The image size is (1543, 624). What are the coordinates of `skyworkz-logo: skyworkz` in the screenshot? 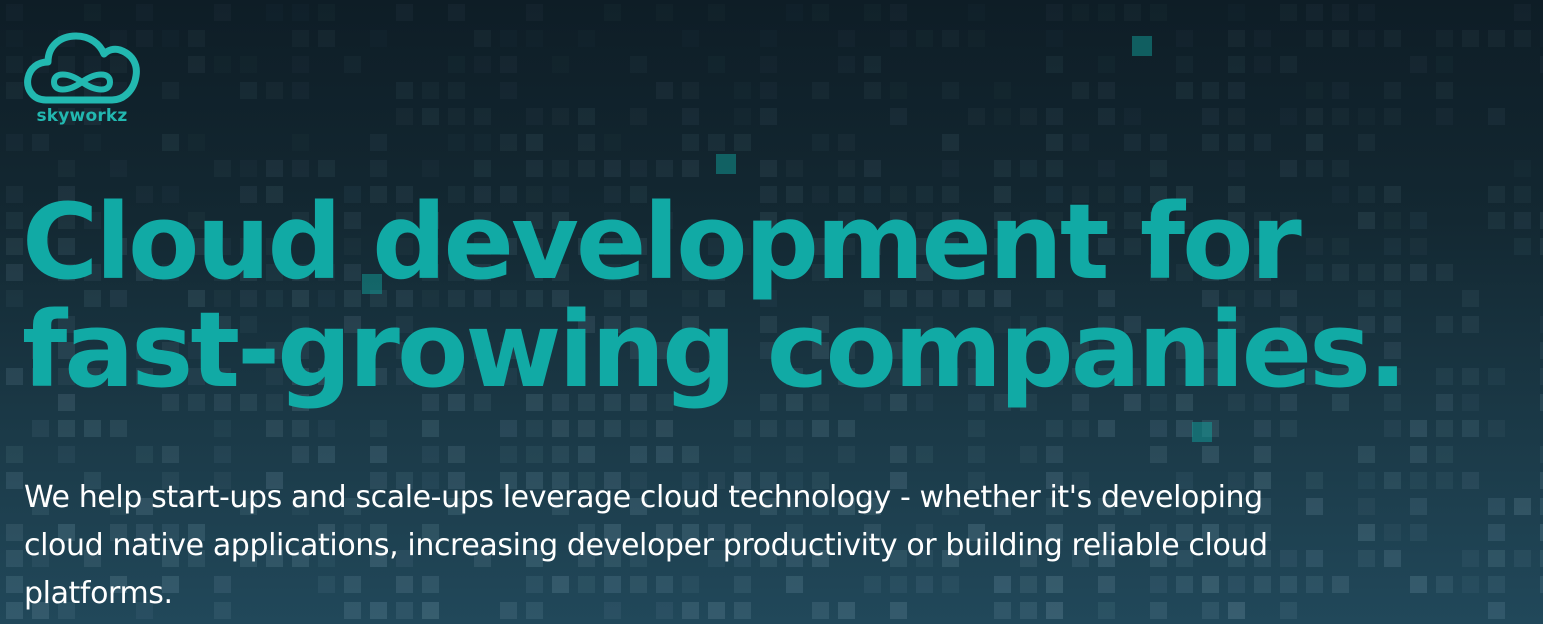 It's located at (82, 80).